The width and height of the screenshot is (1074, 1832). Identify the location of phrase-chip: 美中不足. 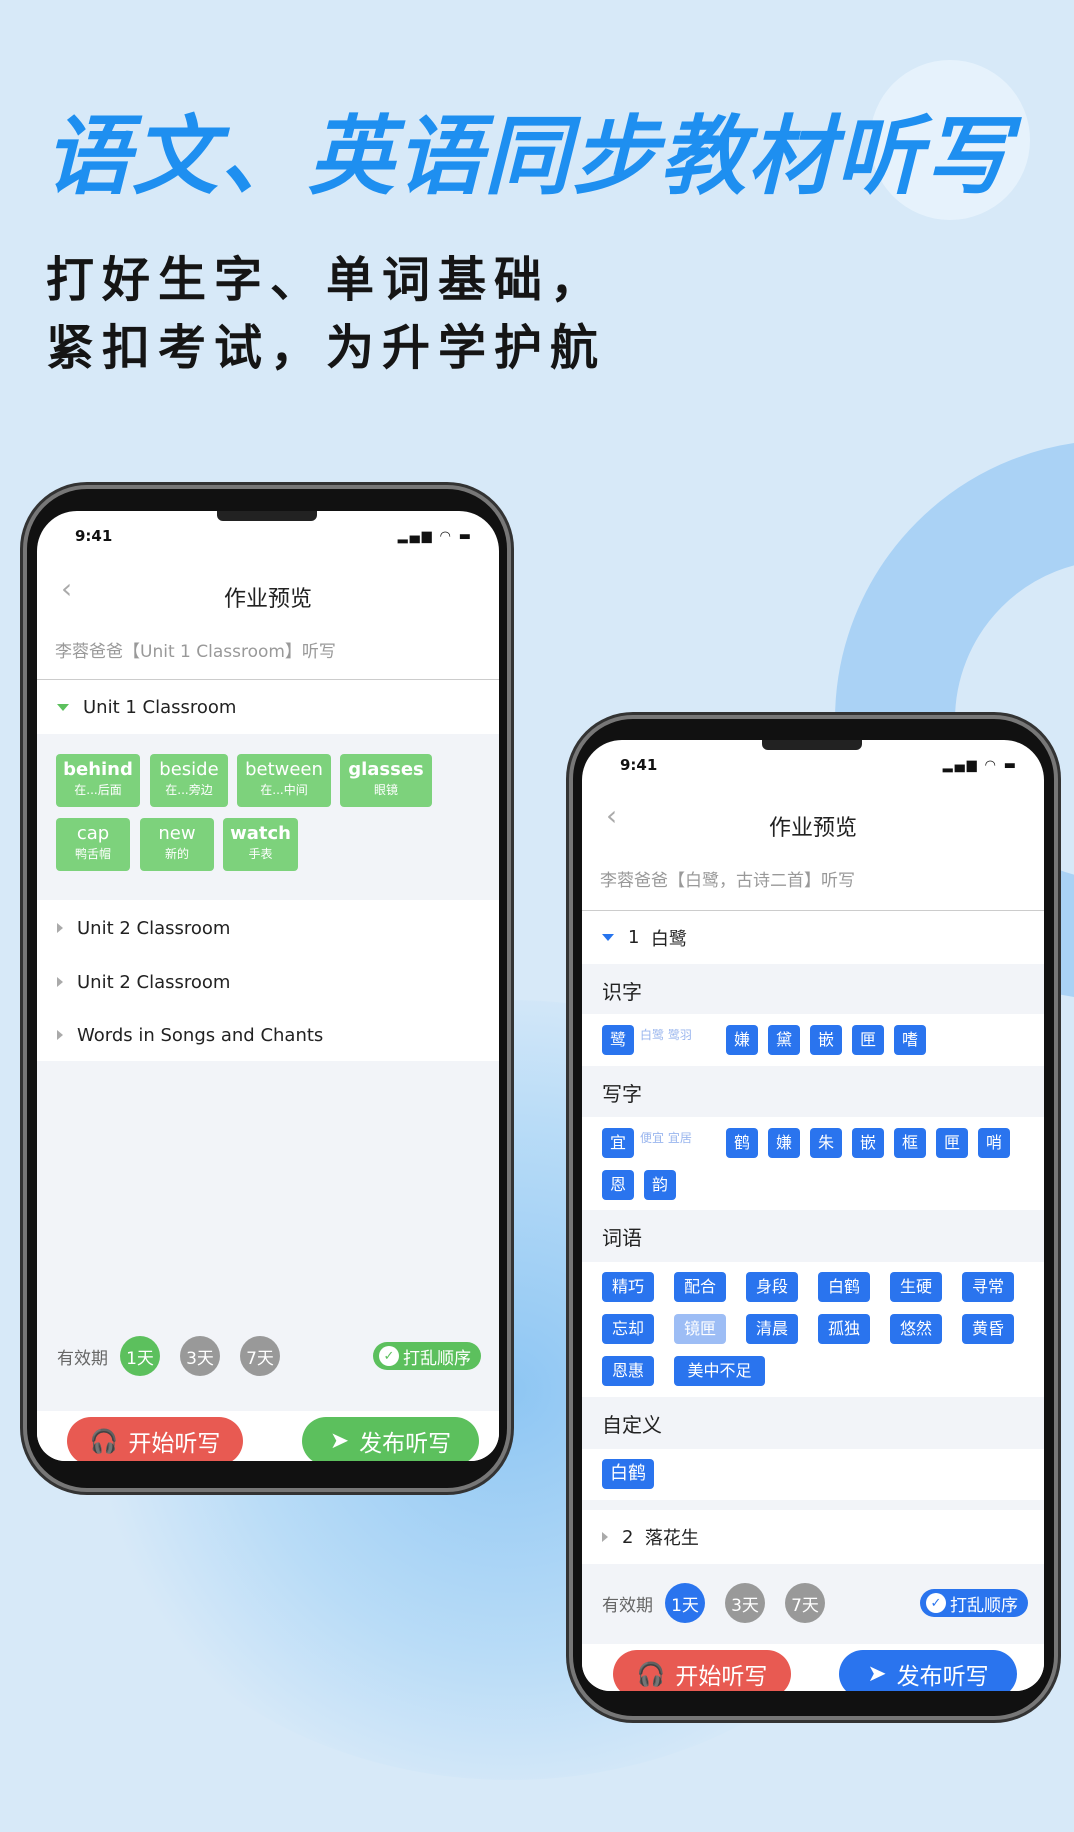
(719, 1371).